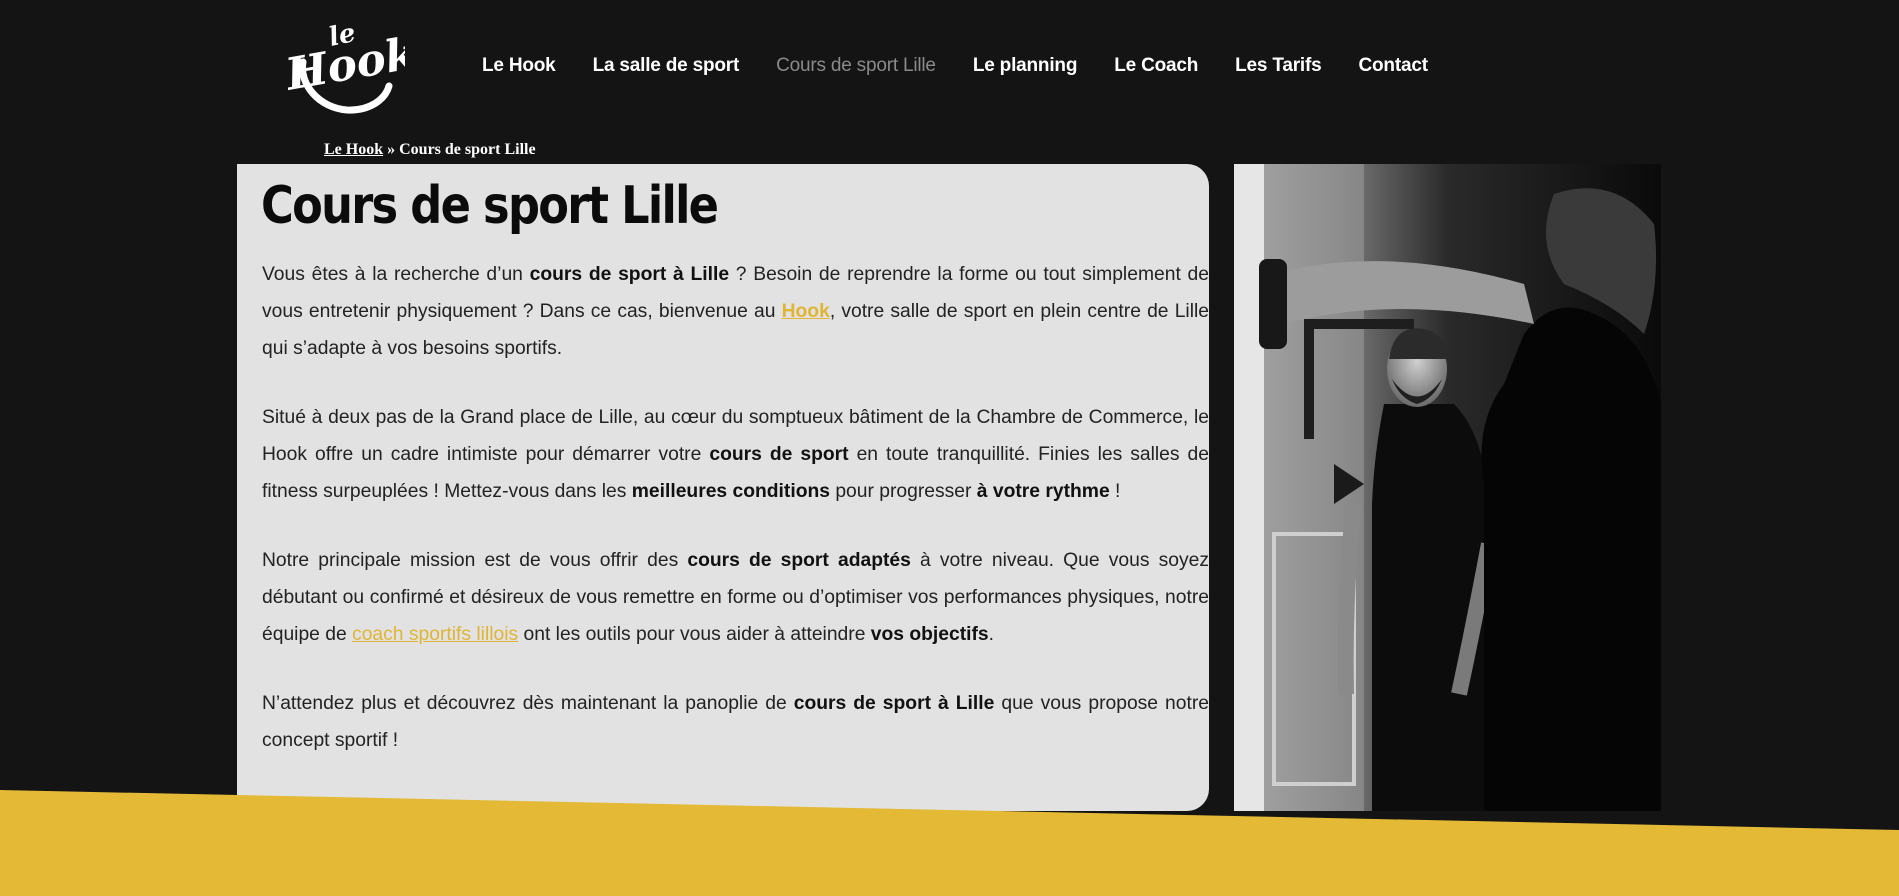 This screenshot has height=896, width=1899. What do you see at coordinates (1025, 66) in the screenshot?
I see `nav-item-planning: Le planning` at bounding box center [1025, 66].